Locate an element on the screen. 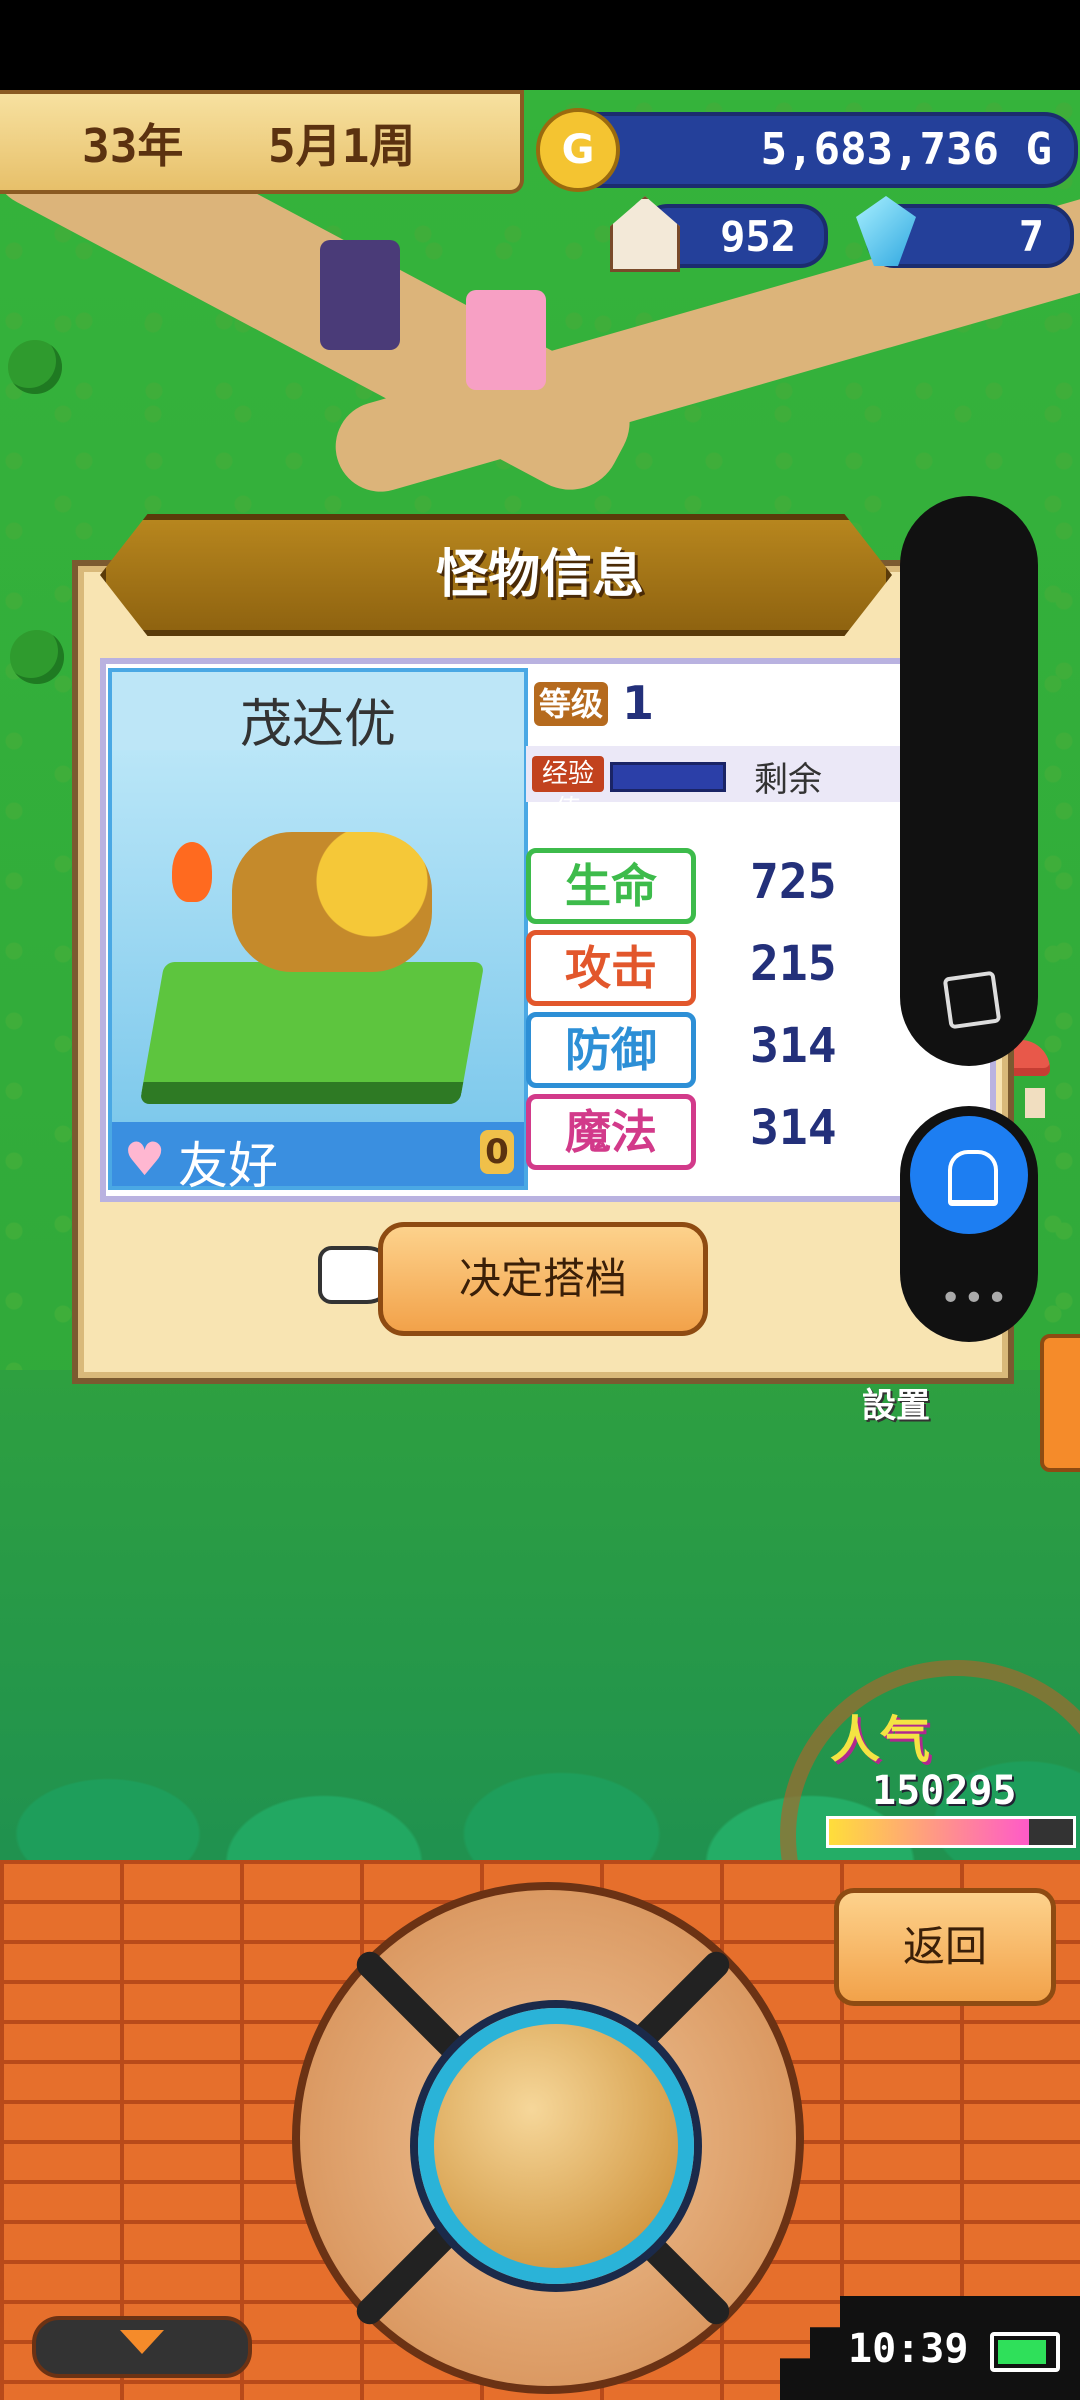 Image resolution: width=1080 pixels, height=2400 pixels. battery-icon is located at coordinates (1025, 2352).